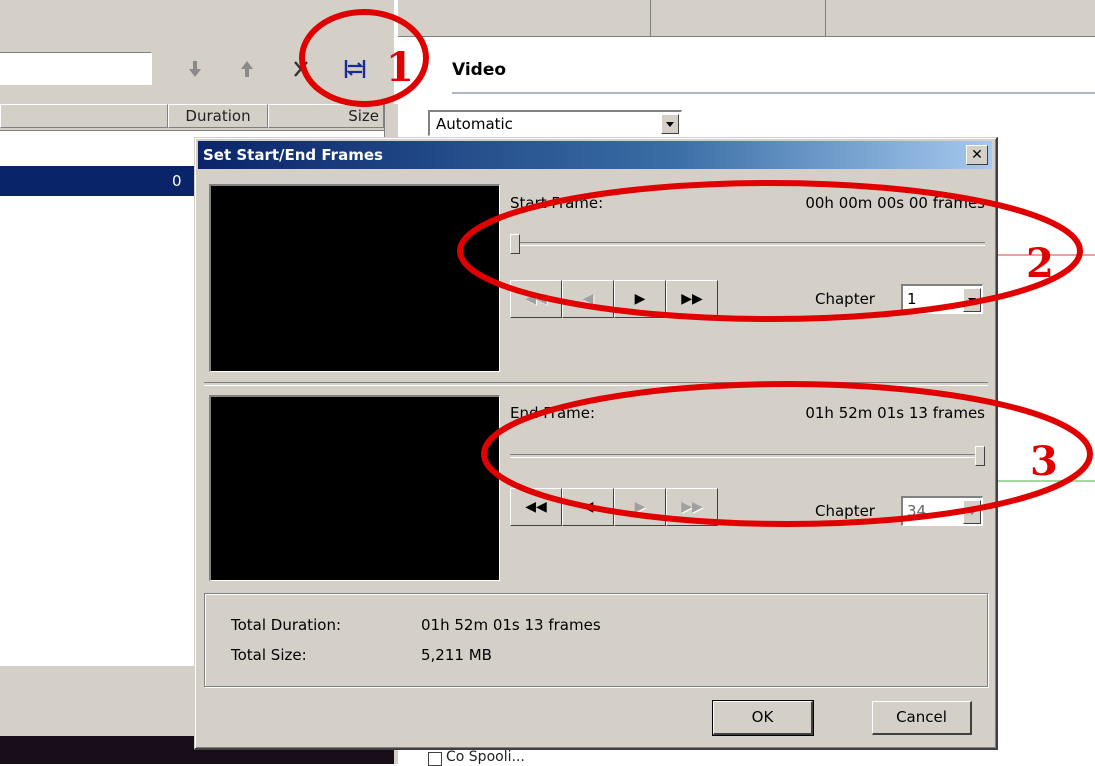 The width and height of the screenshot is (1095, 766). I want to click on annotation-label-2: 2, so click(1040, 263).